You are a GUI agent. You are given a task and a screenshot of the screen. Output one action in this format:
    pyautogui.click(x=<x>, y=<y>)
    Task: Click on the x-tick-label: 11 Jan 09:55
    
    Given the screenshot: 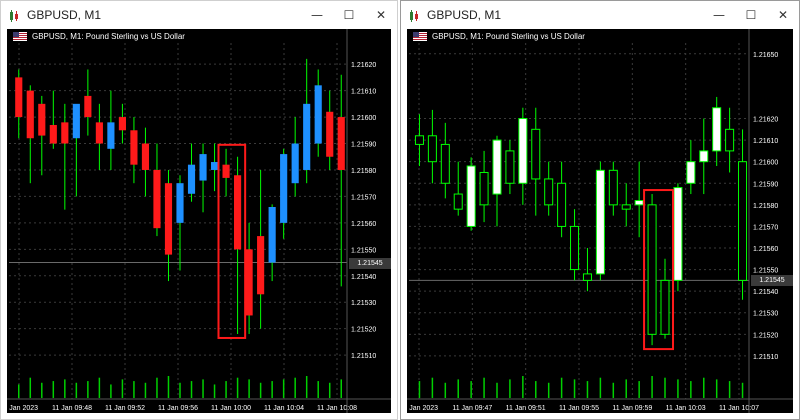 What is the action you would take?
    pyautogui.click(x=579, y=408)
    